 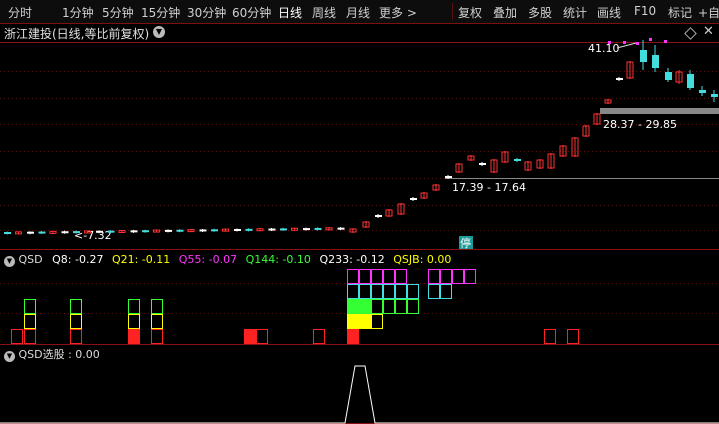 What do you see at coordinates (78, 259) in the screenshot?
I see `qsd-q8: Q8: -0.27` at bounding box center [78, 259].